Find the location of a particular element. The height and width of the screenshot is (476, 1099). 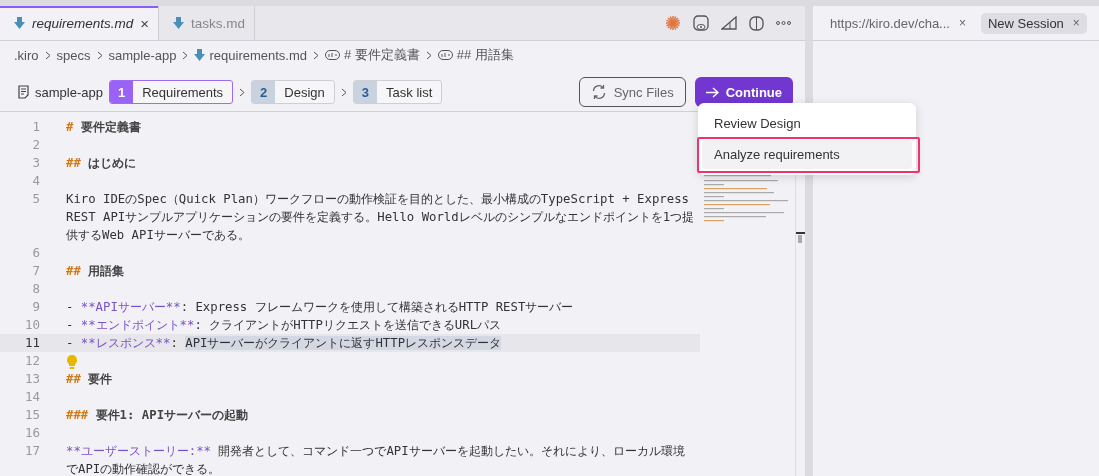

step-tab: 3 Task list is located at coordinates (397, 92).